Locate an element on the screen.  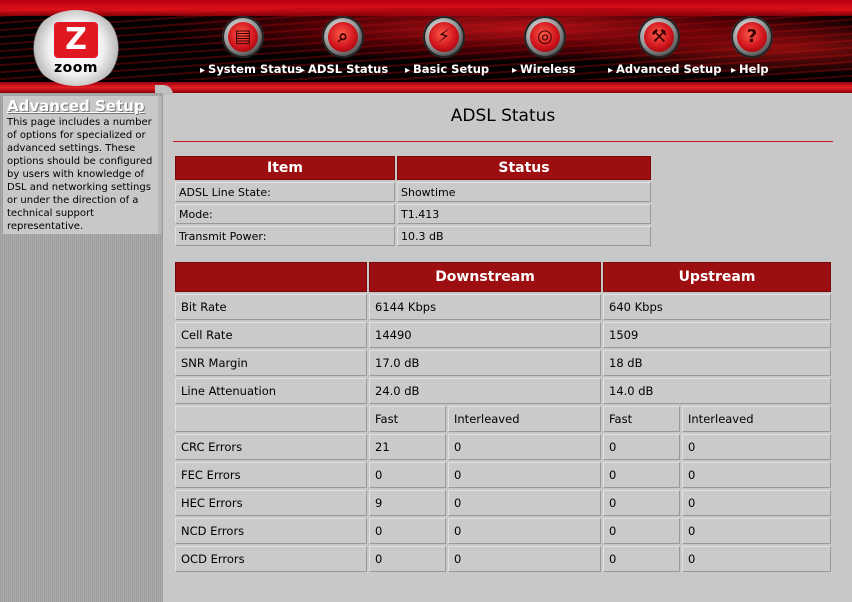
header-blank is located at coordinates (271, 277).